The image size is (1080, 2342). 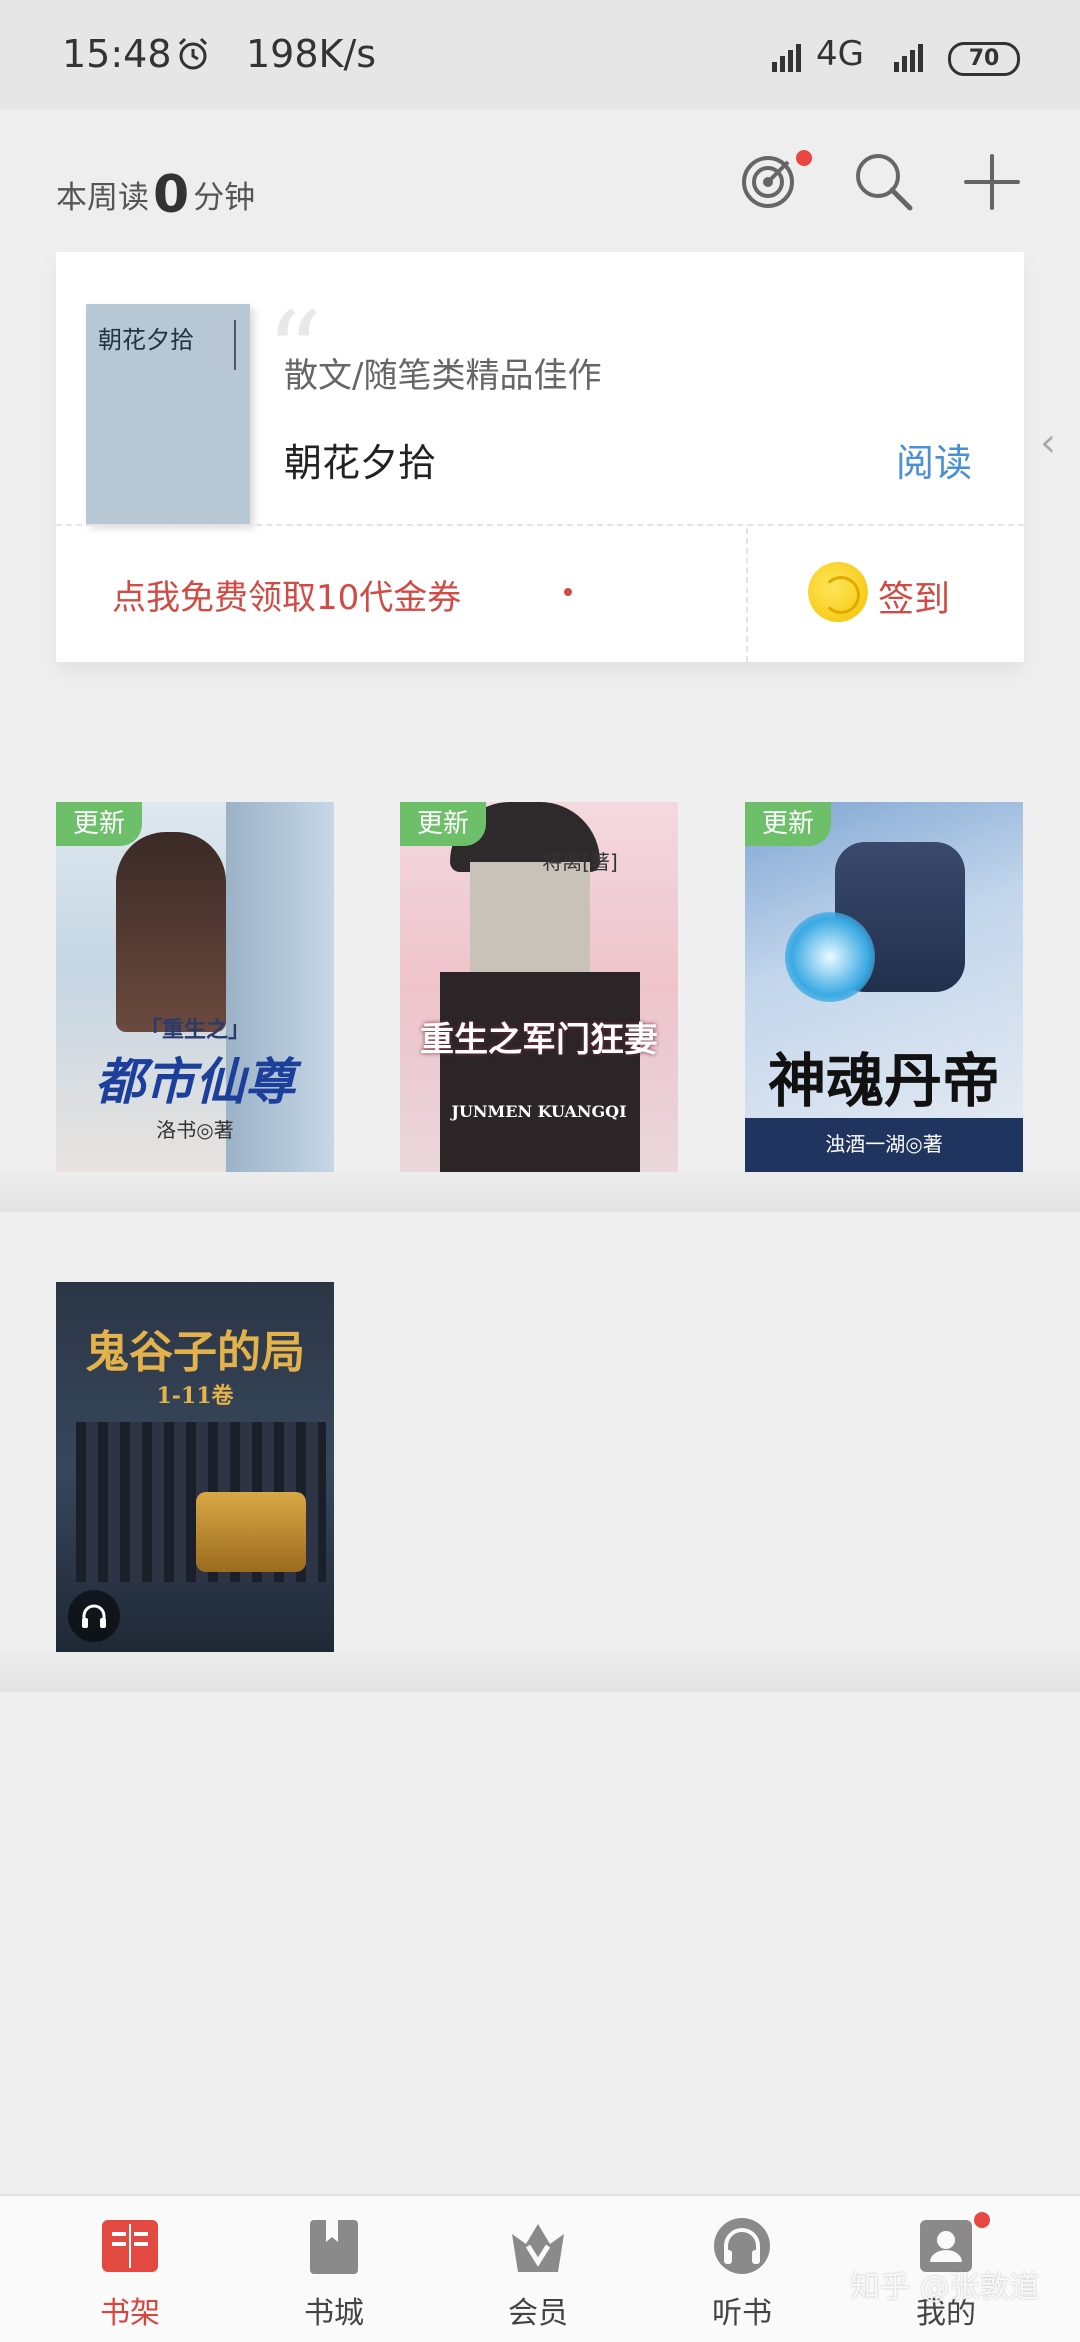 What do you see at coordinates (747, 595) in the screenshot?
I see `card-vertical-divider` at bounding box center [747, 595].